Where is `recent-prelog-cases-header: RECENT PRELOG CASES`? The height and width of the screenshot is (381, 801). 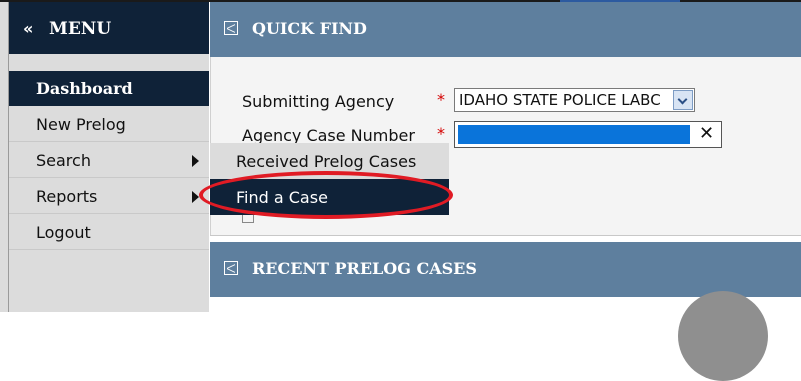 recent-prelog-cases-header: RECENT PRELOG CASES is located at coordinates (505, 269).